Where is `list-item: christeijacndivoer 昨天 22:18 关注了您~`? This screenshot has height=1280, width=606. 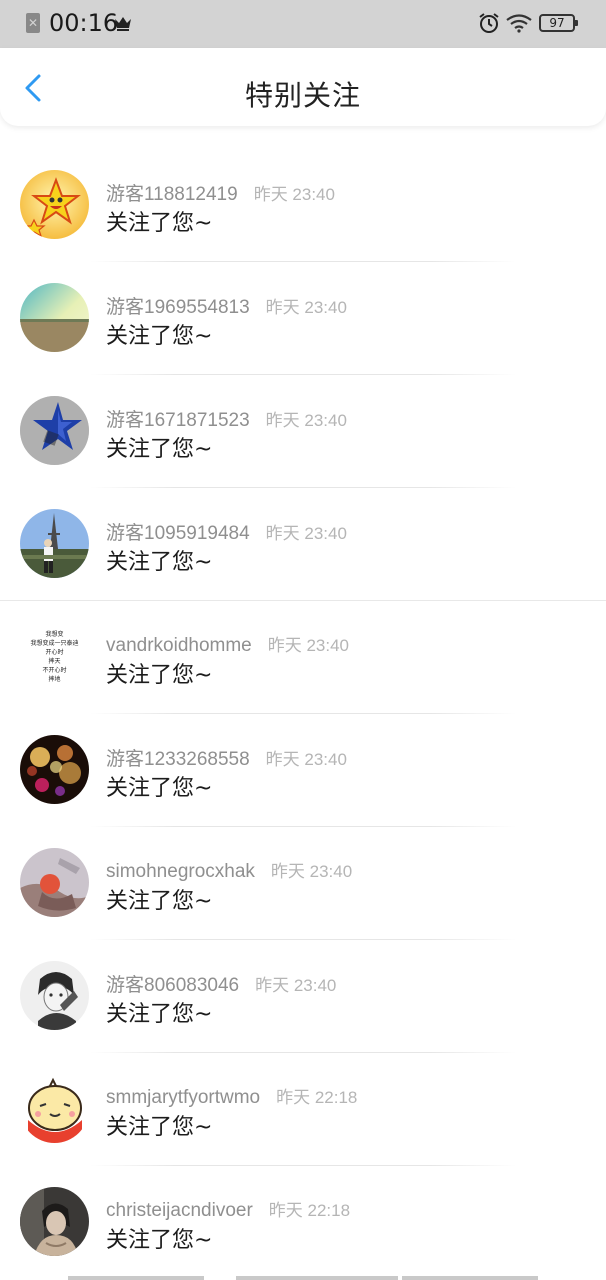
list-item: christeijacndivoer 昨天 22:18 关注了您~ is located at coordinates (303, 1222).